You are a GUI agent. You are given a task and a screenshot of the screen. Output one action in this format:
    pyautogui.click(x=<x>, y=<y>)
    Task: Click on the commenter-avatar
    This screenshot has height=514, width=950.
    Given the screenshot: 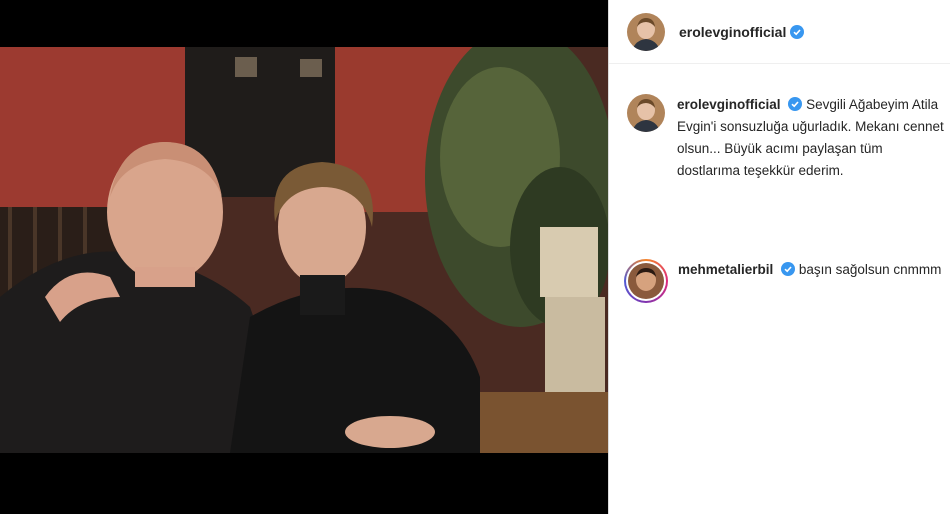 What is the action you would take?
    pyautogui.click(x=646, y=281)
    